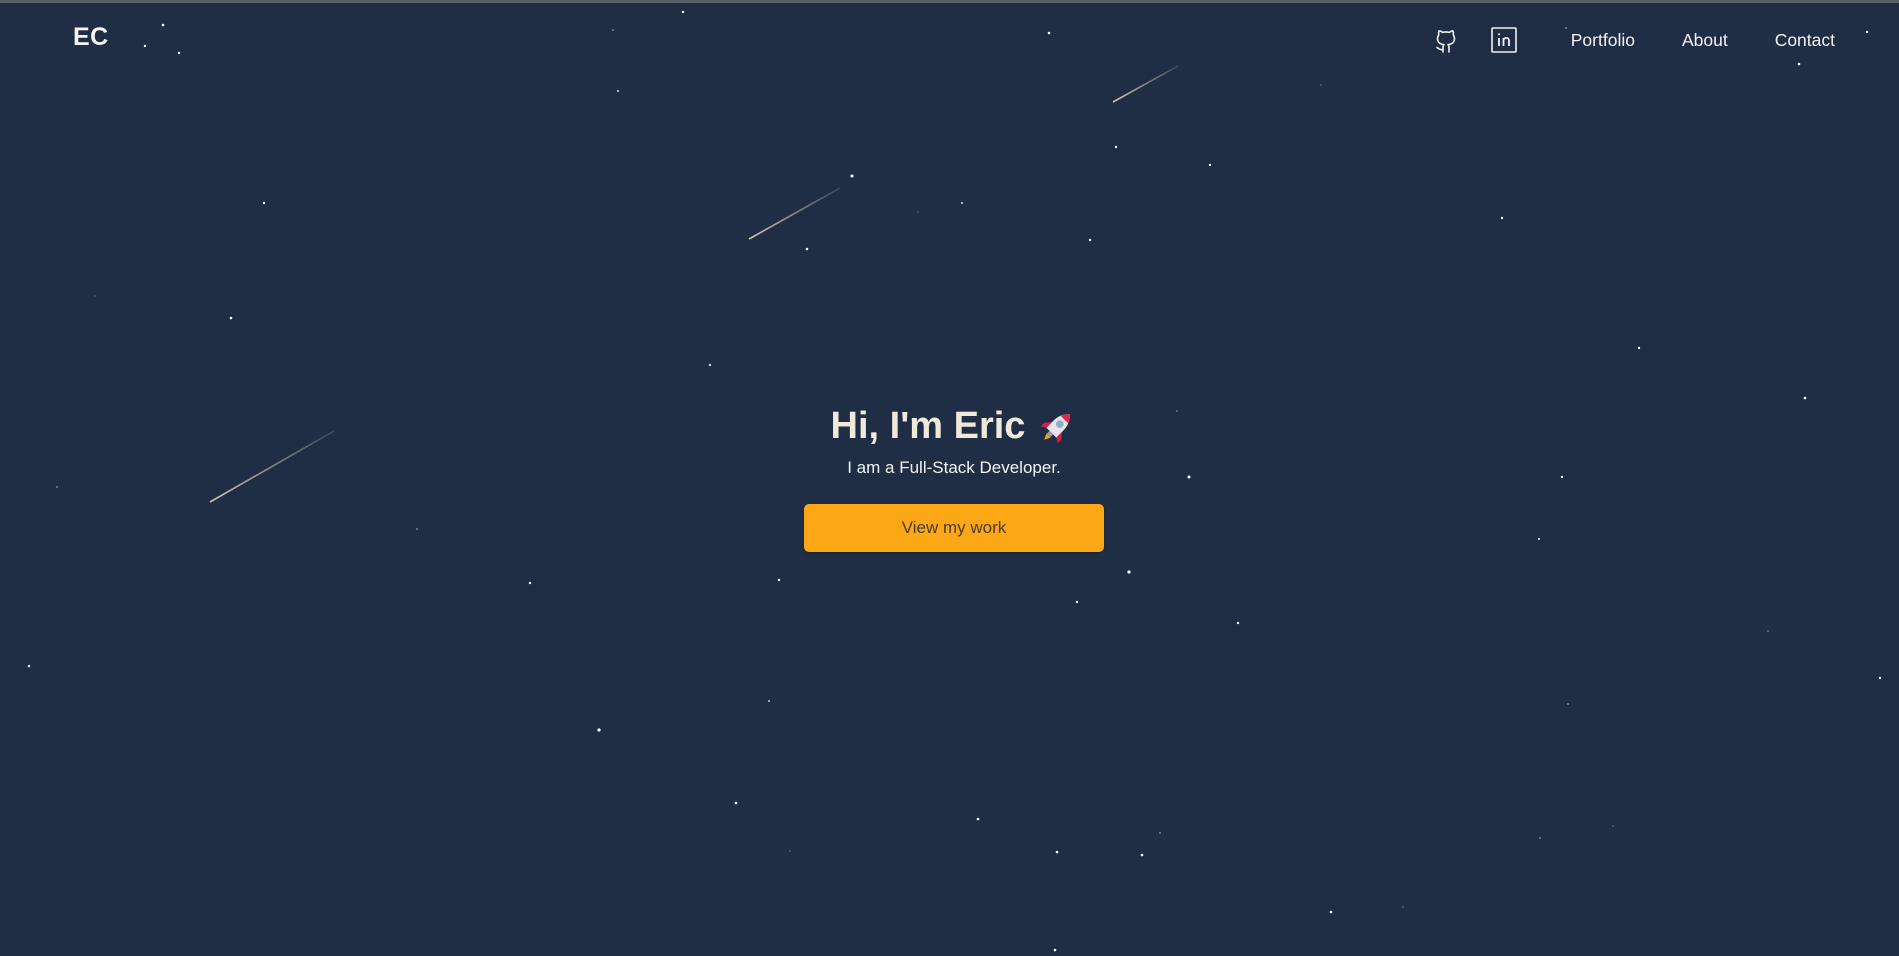 The width and height of the screenshot is (1899, 956). I want to click on github-link, so click(1446, 40).